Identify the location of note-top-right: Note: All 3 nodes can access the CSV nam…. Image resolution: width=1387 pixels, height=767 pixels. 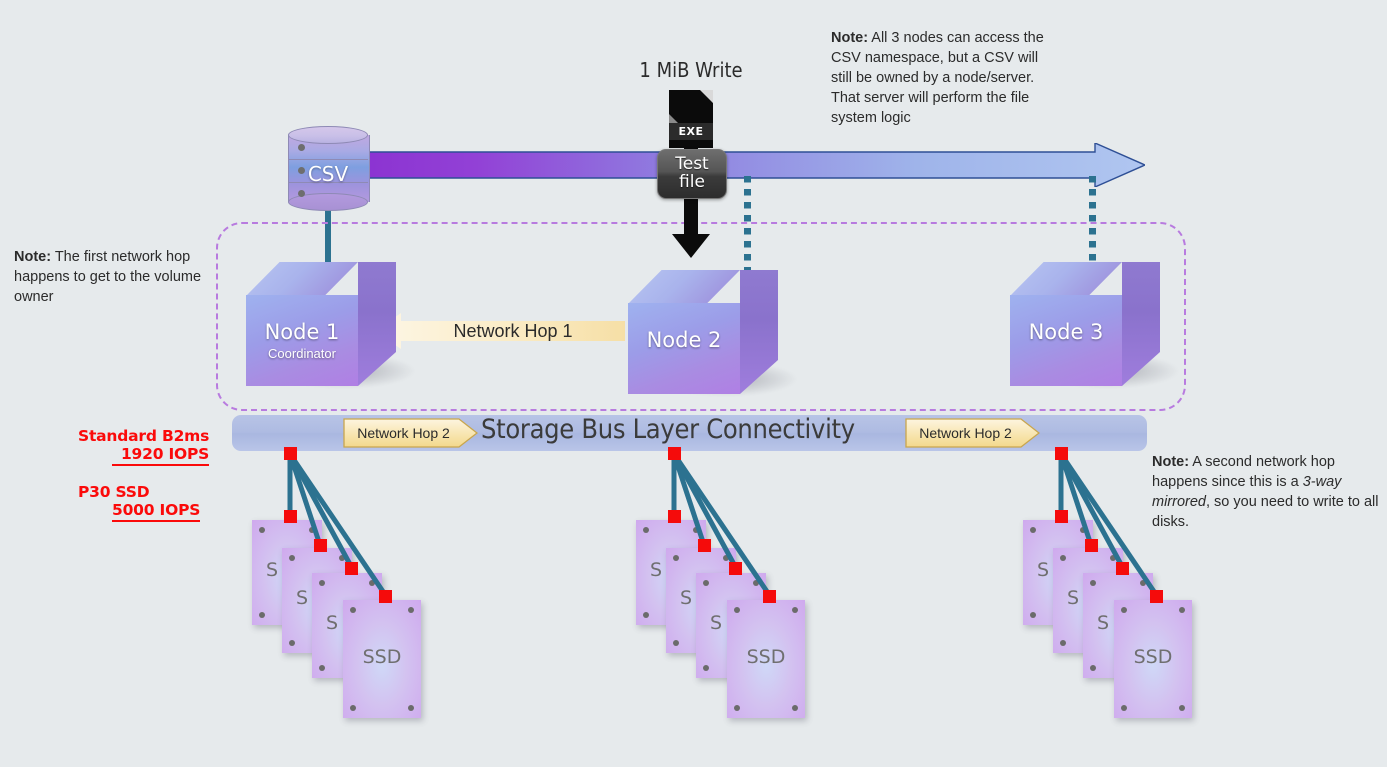
(947, 78).